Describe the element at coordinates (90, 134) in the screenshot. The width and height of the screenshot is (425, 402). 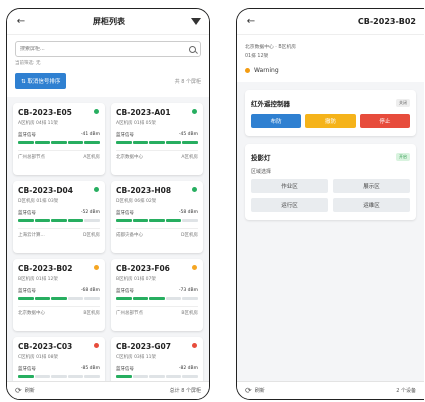
I see `signal-strength: -41 dBm` at that location.